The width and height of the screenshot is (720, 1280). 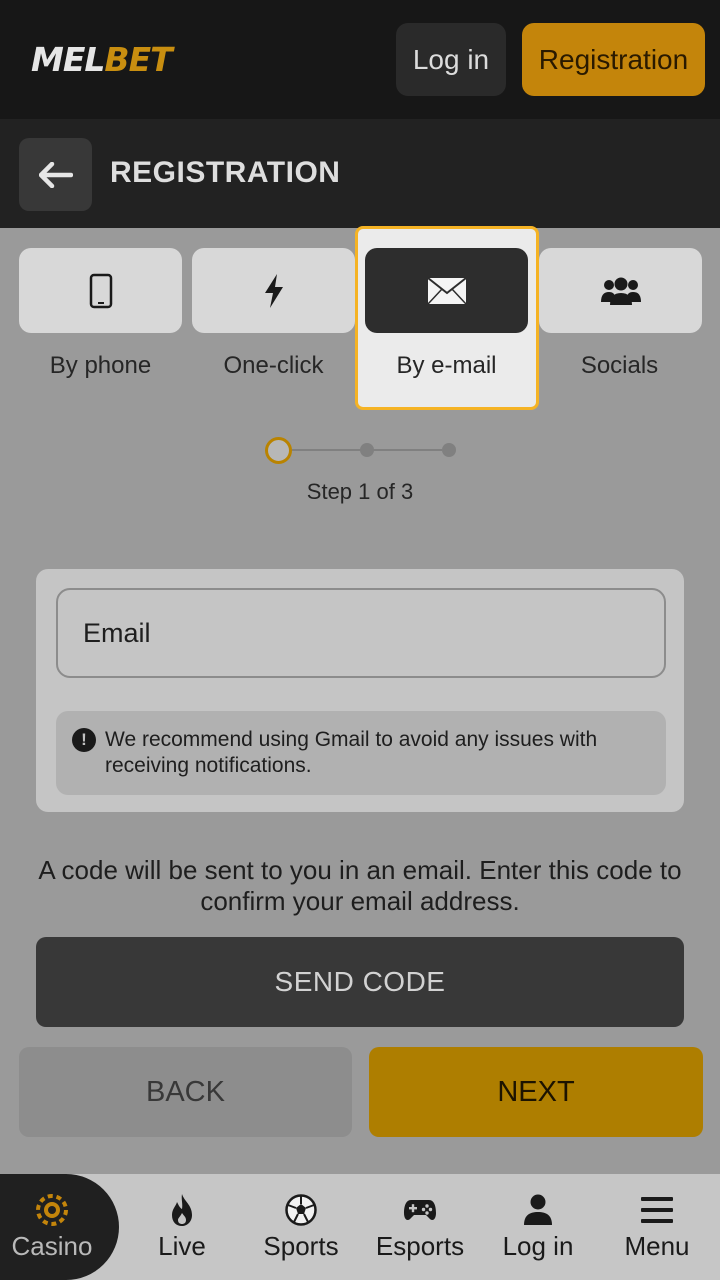 I want to click on method-tab-phone, so click(x=100, y=290).